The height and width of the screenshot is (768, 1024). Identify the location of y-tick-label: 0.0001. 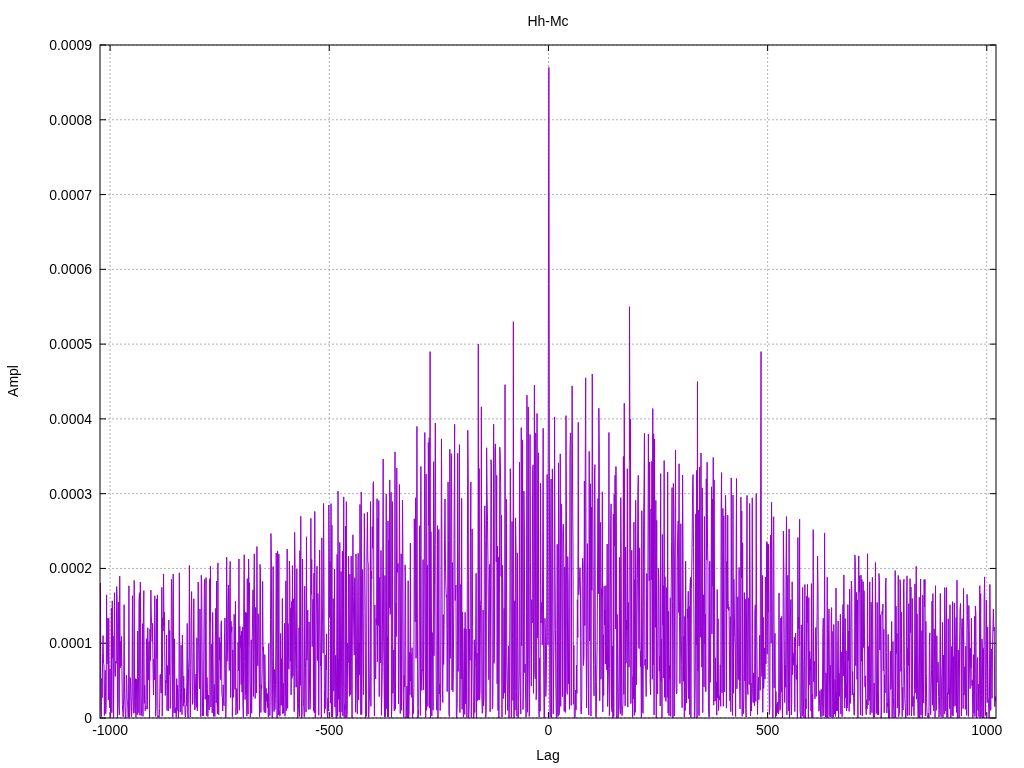
(70, 643).